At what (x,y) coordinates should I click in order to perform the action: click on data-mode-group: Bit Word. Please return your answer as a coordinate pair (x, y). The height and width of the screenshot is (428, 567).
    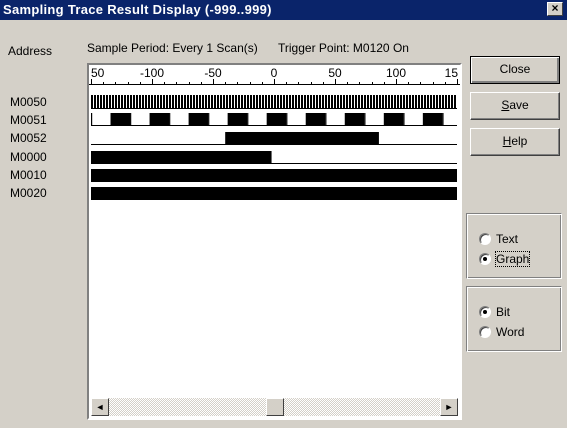
    Looking at the image, I should click on (514, 319).